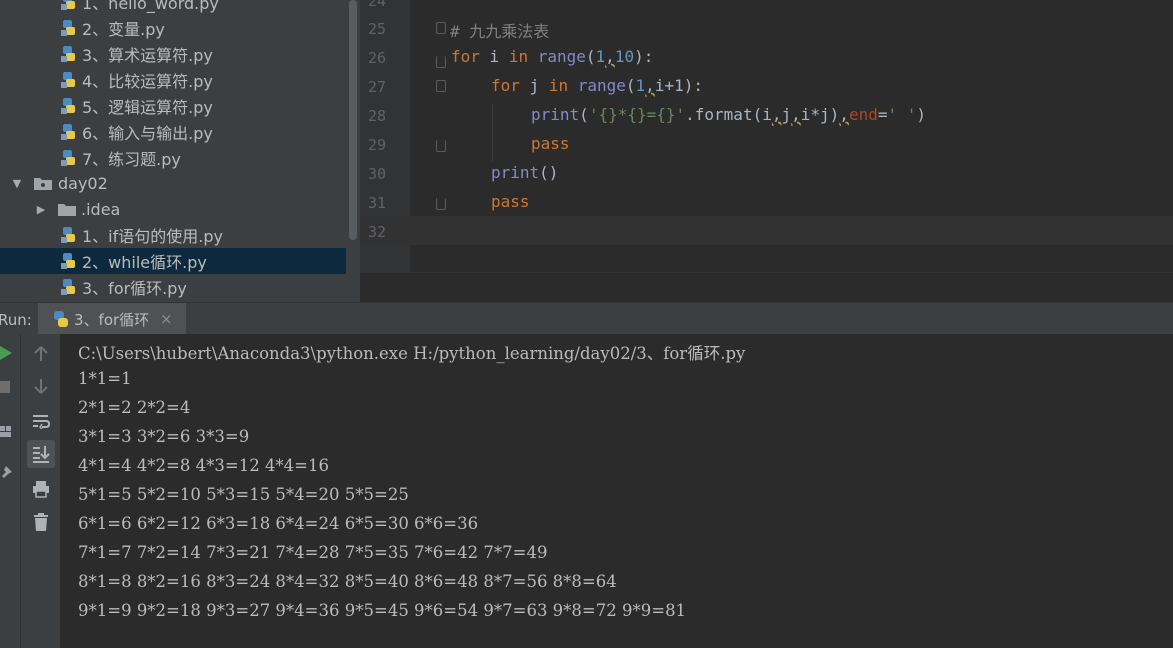  What do you see at coordinates (6, 473) in the screenshot?
I see `pin-icon` at bounding box center [6, 473].